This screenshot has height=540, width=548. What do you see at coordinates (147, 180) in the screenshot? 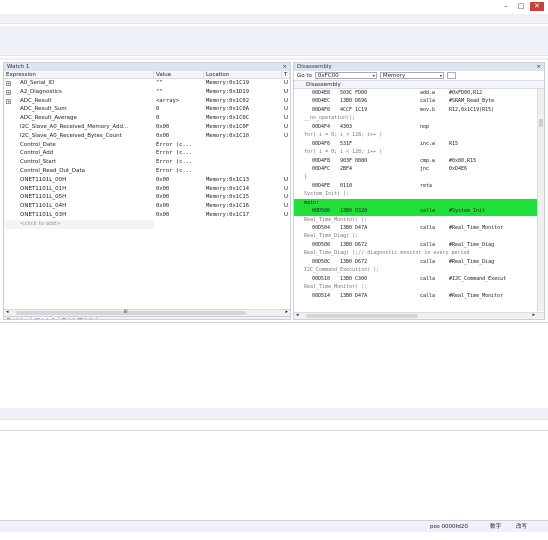
I see `watch-row: ONET1101L_00H 0x00 Memory:0x1C13 U` at bounding box center [147, 180].